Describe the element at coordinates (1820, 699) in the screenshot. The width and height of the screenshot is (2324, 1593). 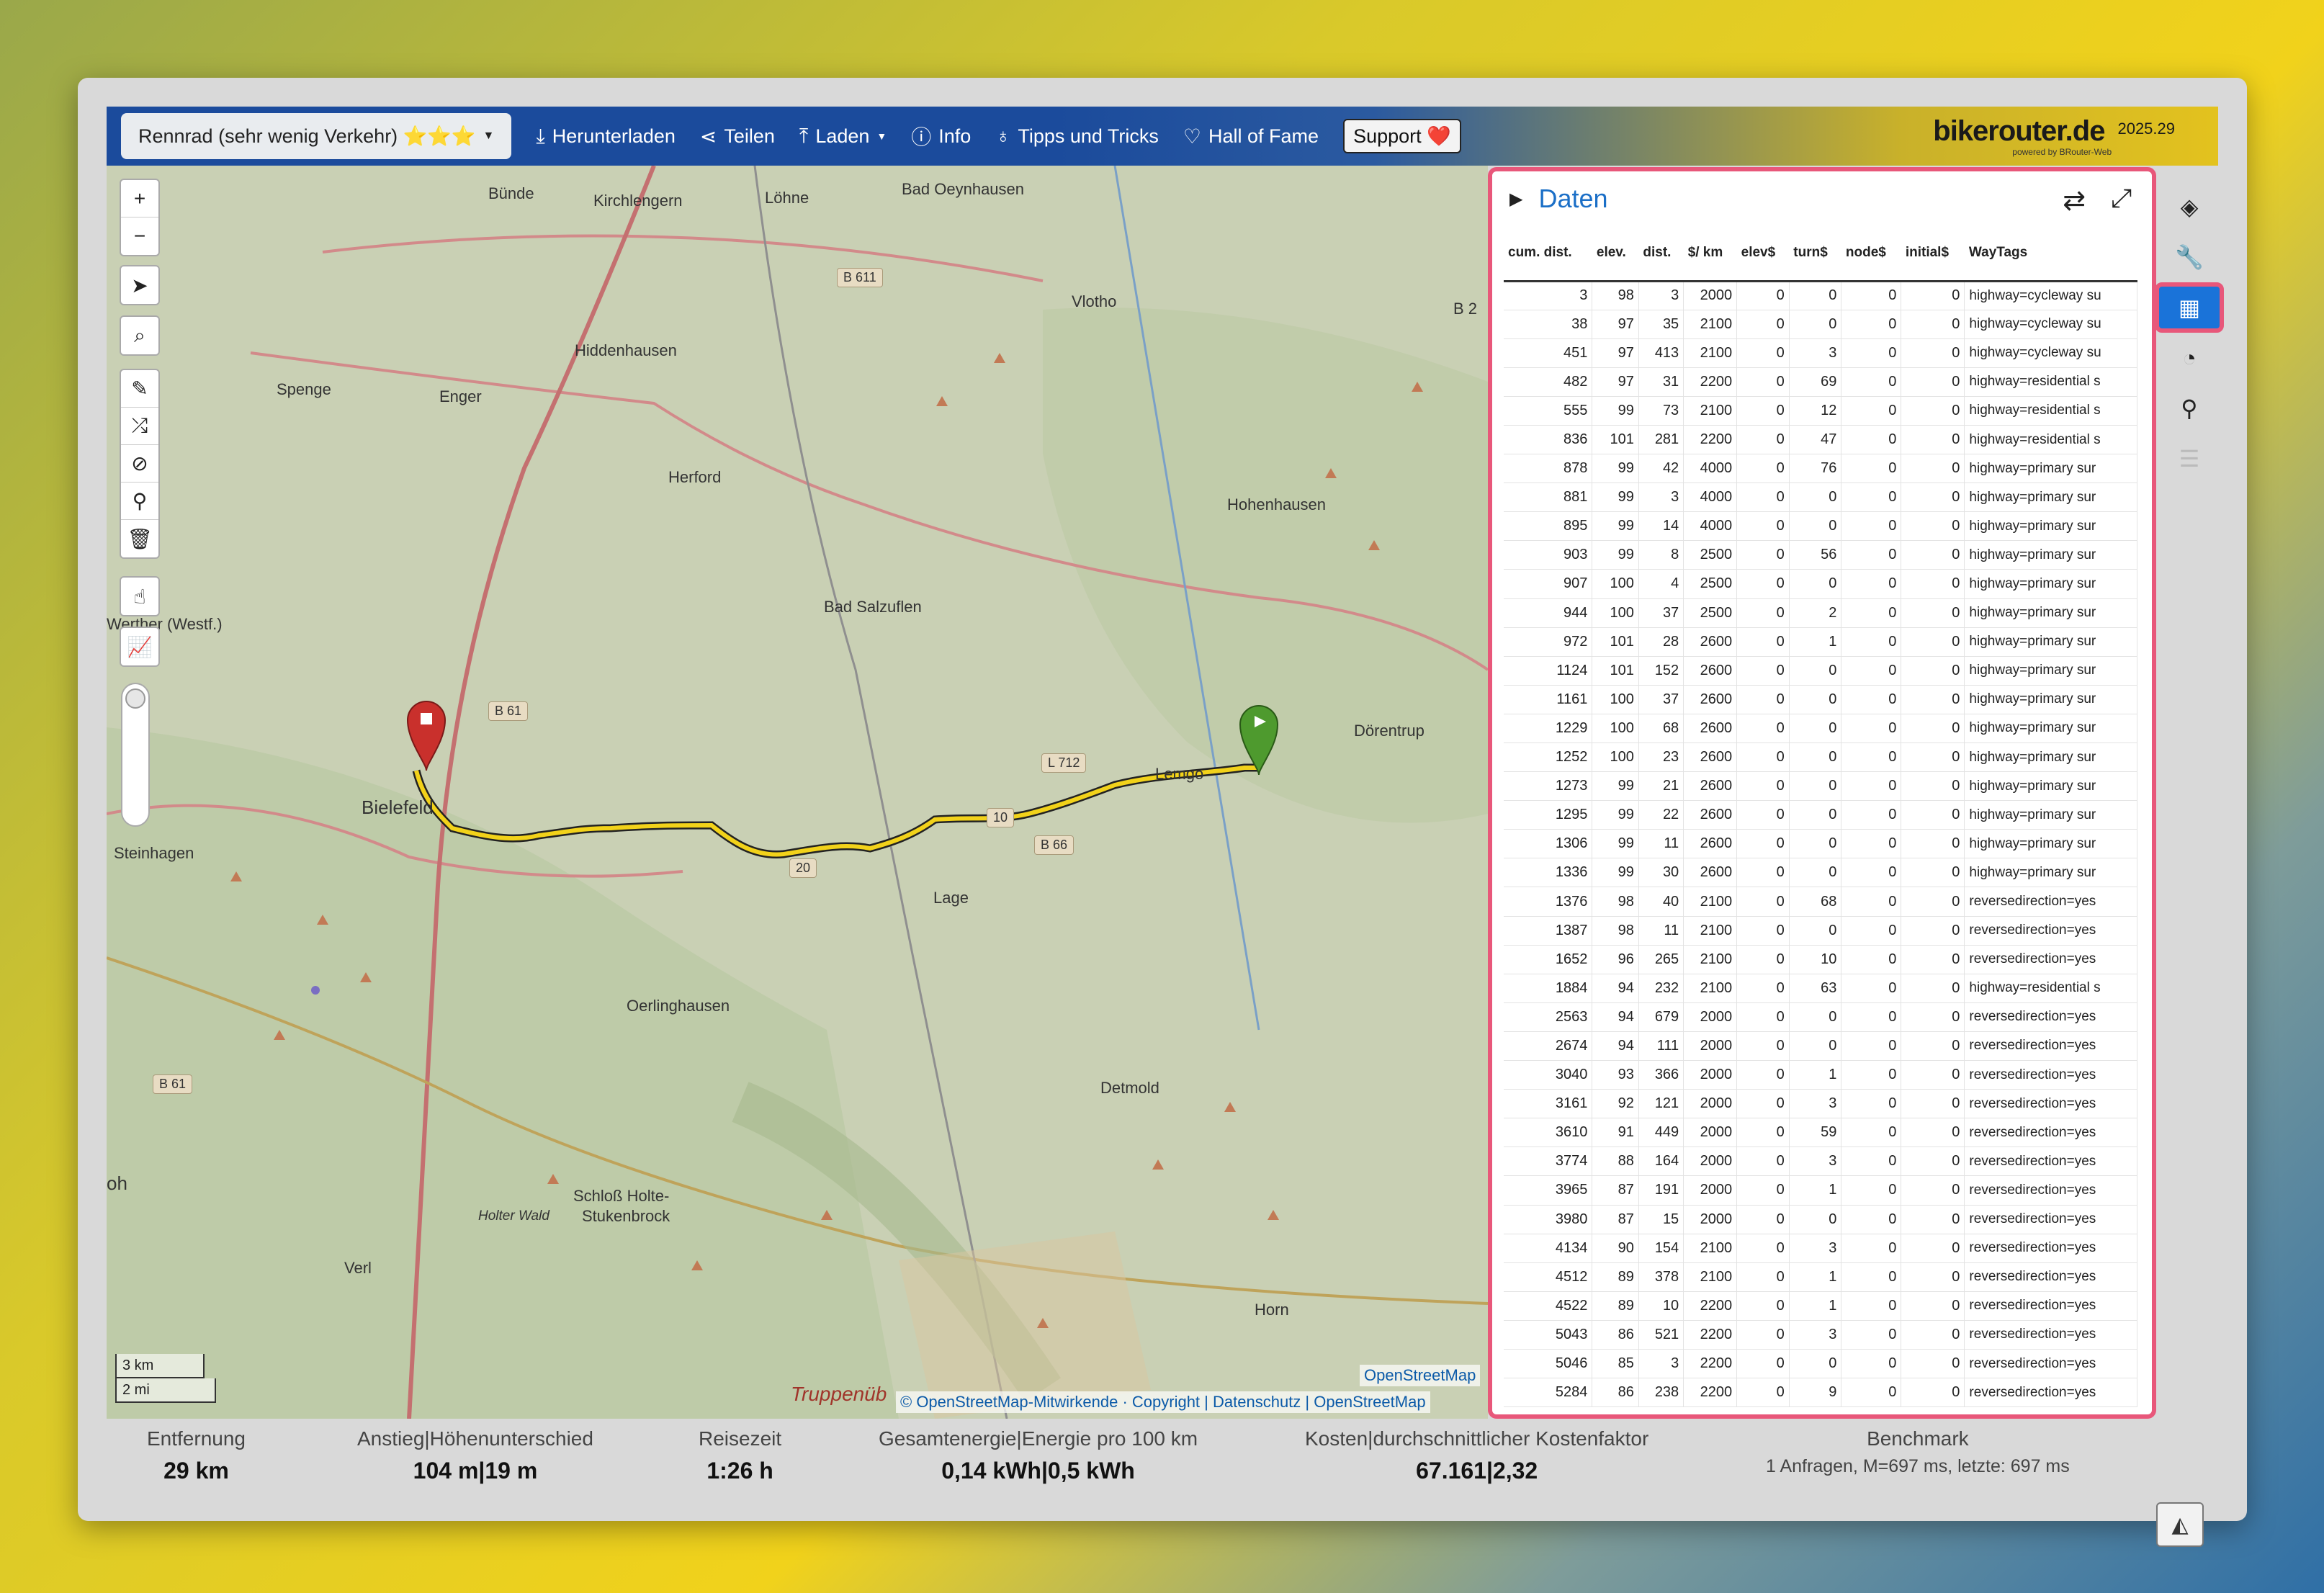
I see `table-row: 1161 100 37 2600 0 0 0 0 highway=primary sur` at that location.